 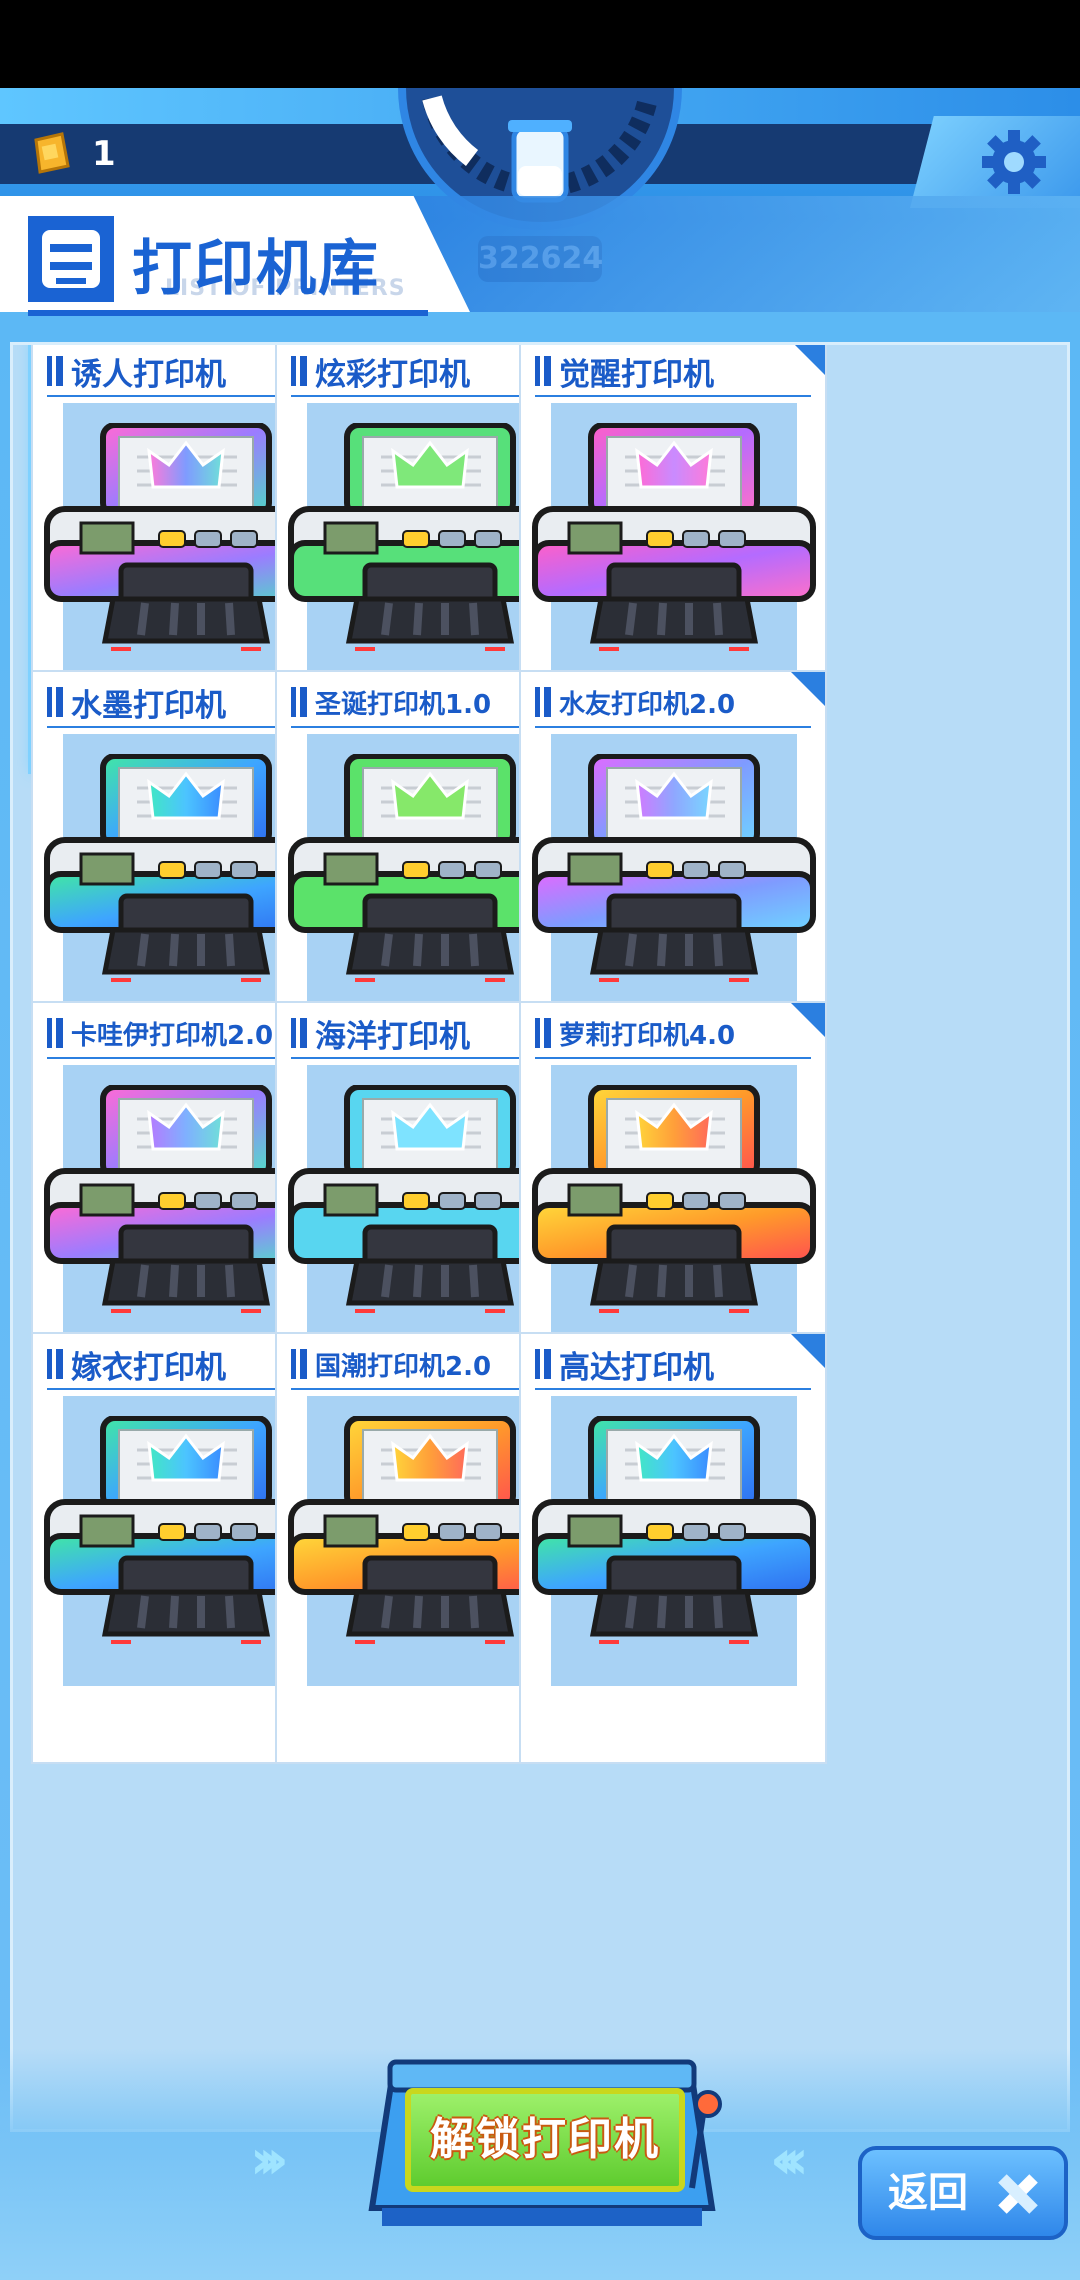 I want to click on printer-name-text: 嫁衣打印机, so click(x=148, y=1367).